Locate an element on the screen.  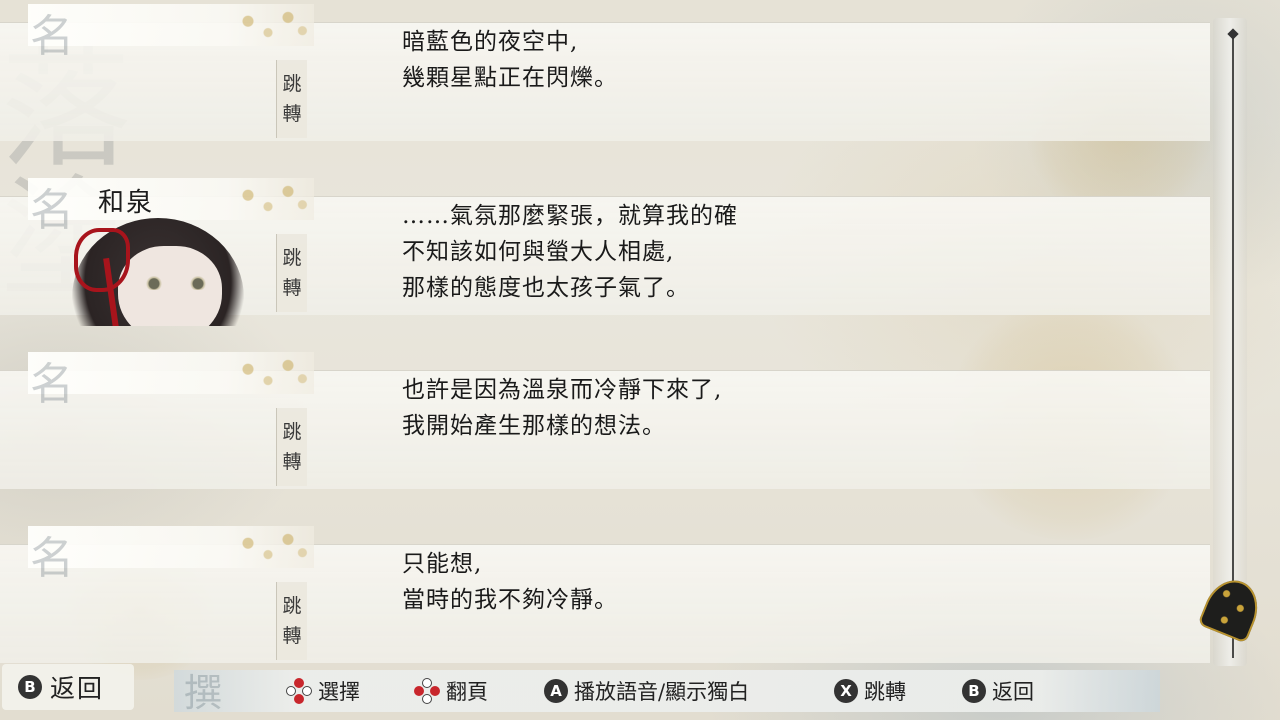
x-button-icon: X is located at coordinates (846, 691).